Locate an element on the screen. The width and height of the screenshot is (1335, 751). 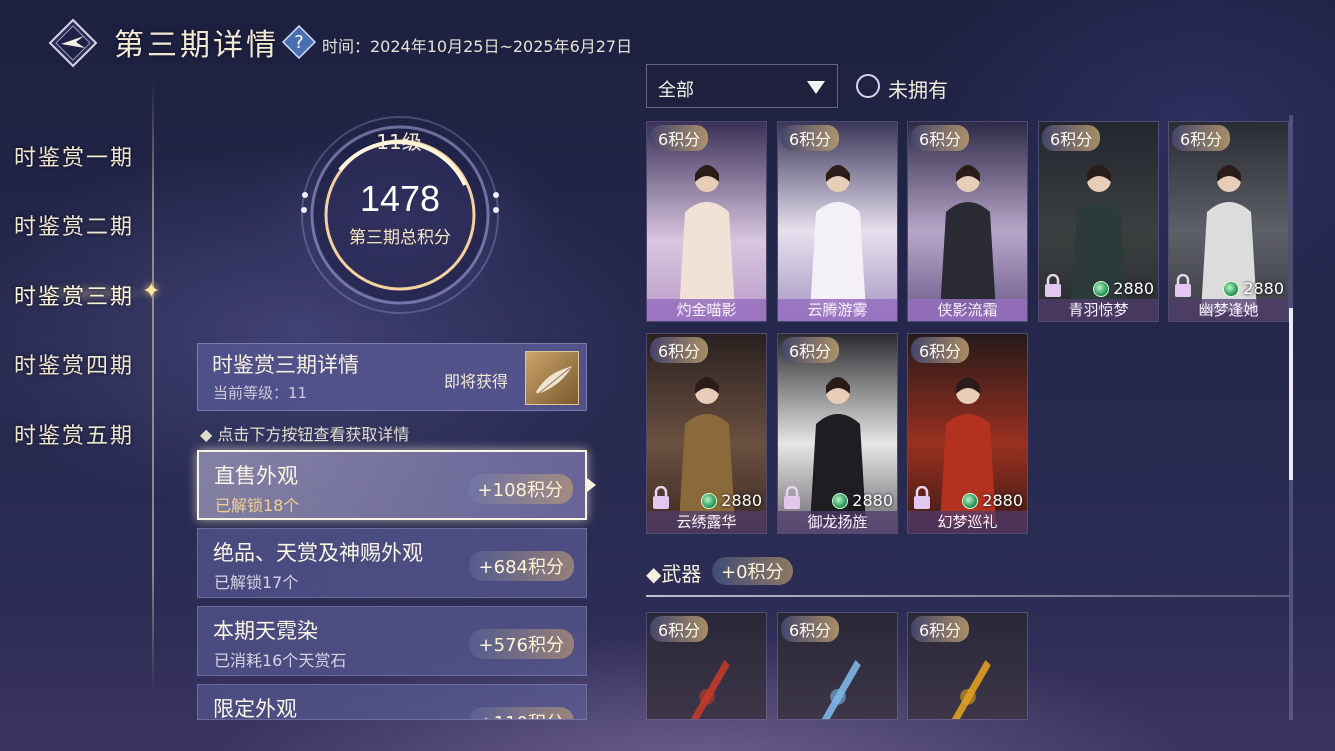
category-points: +110积分 is located at coordinates (521, 713).